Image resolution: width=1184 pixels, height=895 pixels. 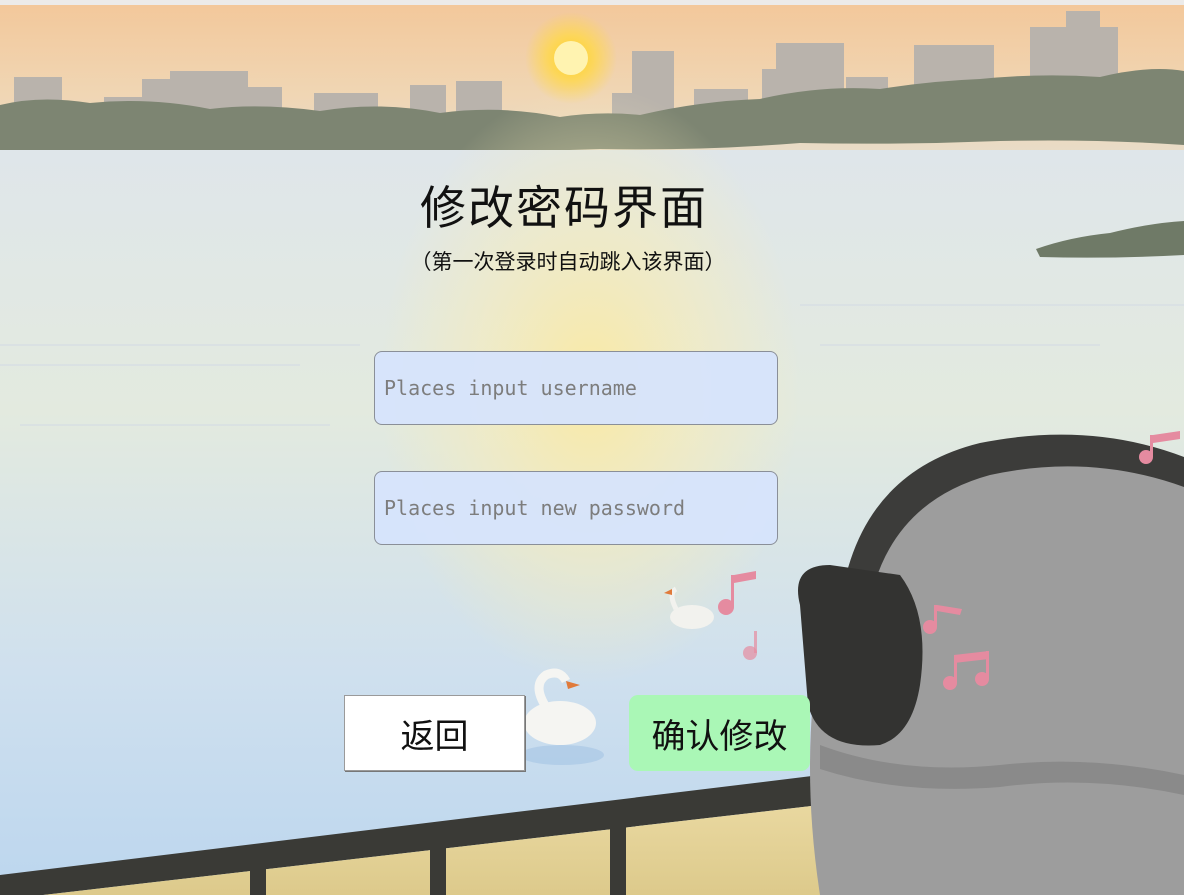 I want to click on confirm-change-button: 确认修改, so click(x=719, y=733).